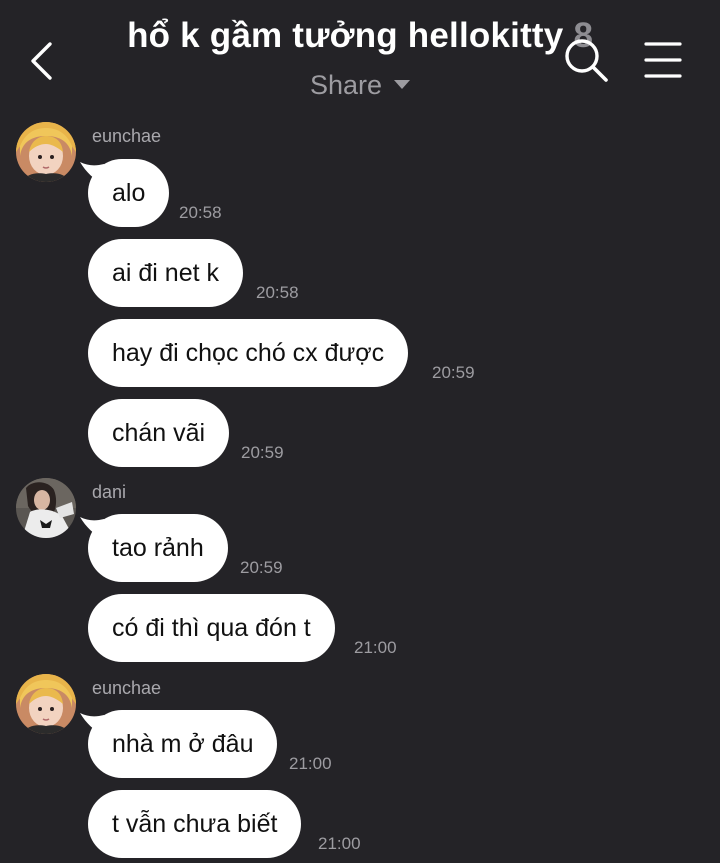  I want to click on message-text: tao rảnh, so click(158, 547).